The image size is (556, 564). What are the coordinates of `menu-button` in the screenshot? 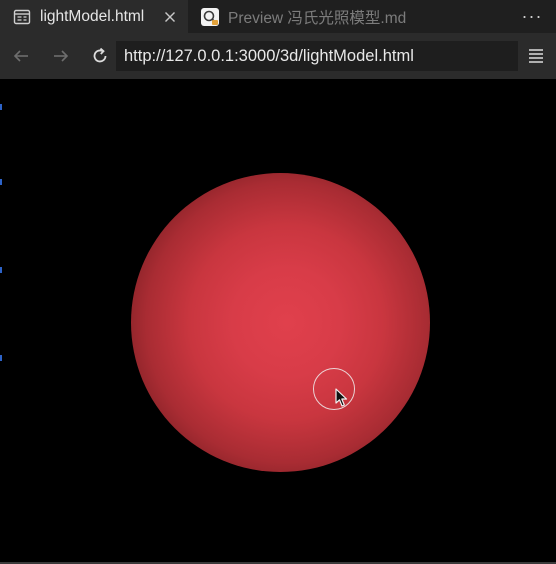 It's located at (536, 56).